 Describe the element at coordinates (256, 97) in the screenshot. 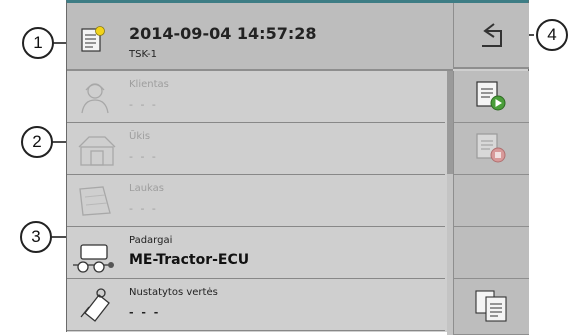

I see `customer-row: Klientas - - -` at that location.